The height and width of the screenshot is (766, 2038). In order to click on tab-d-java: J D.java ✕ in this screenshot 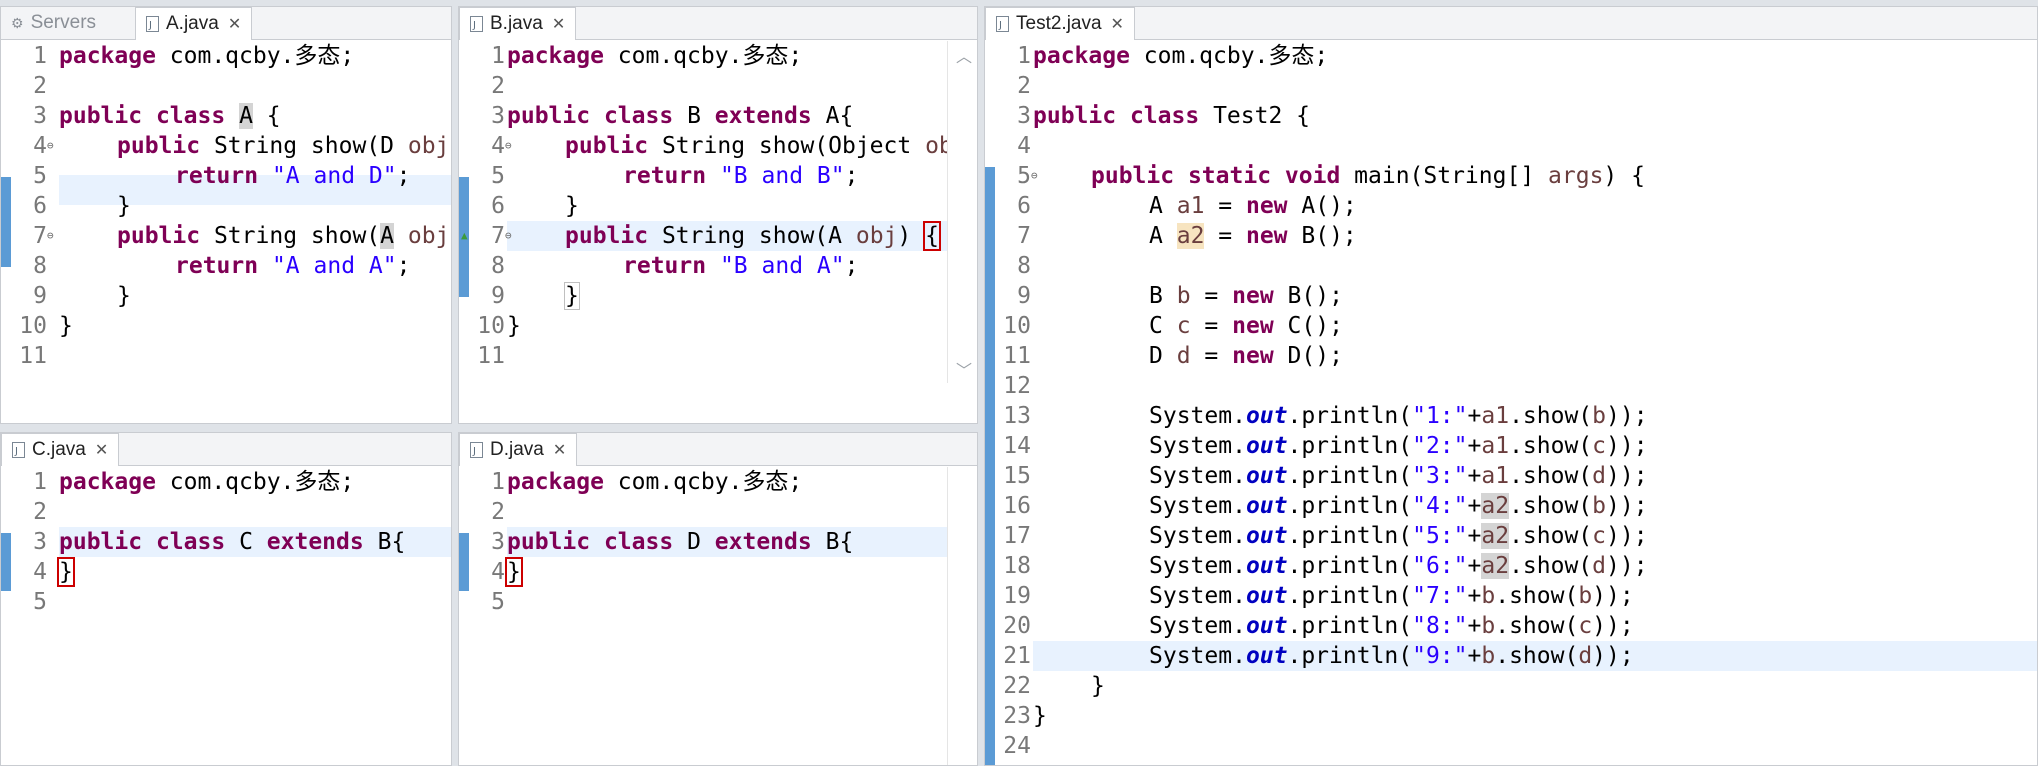, I will do `click(518, 449)`.